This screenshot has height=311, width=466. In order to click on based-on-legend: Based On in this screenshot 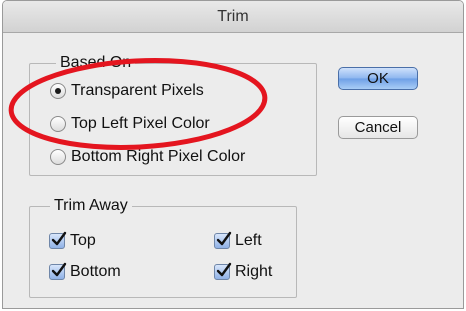, I will do `click(96, 63)`.